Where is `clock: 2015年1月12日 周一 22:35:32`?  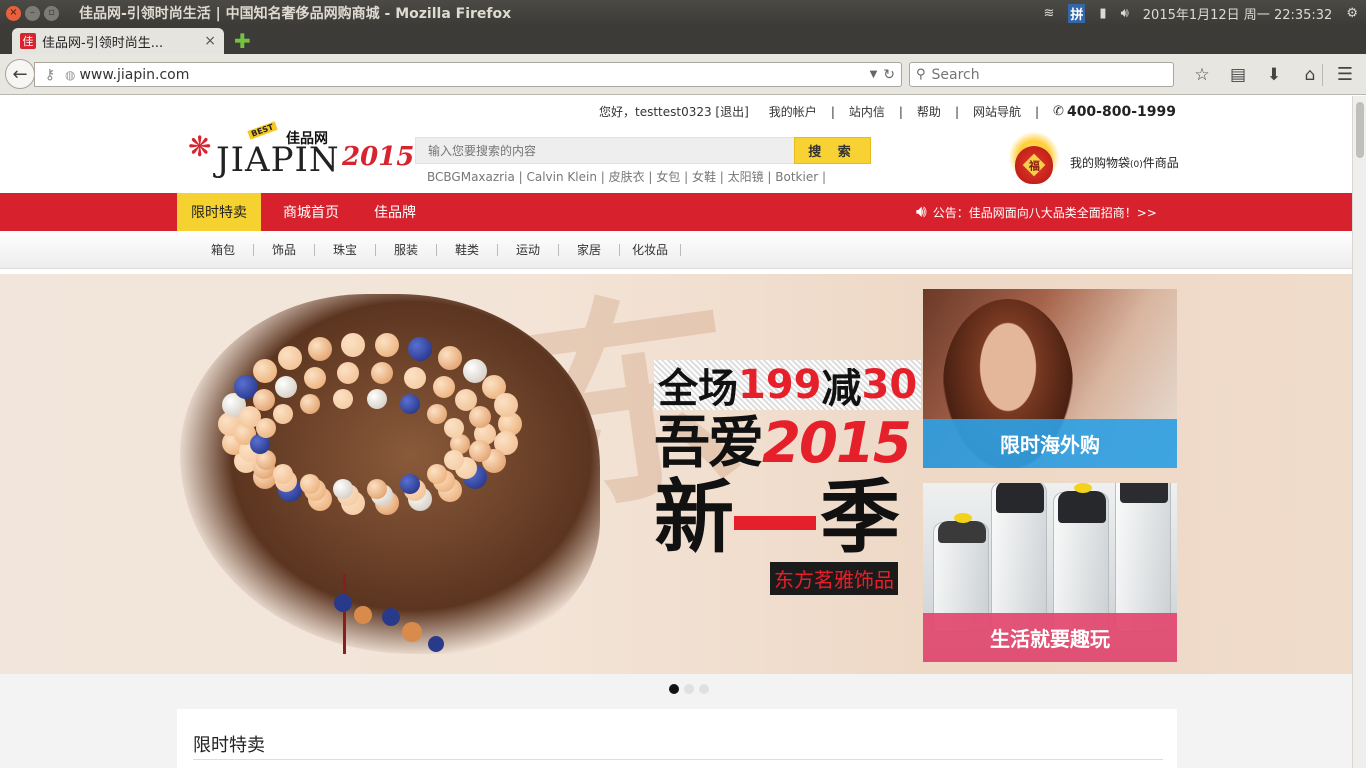 clock: 2015年1月12日 周一 22:35:32 is located at coordinates (1238, 13).